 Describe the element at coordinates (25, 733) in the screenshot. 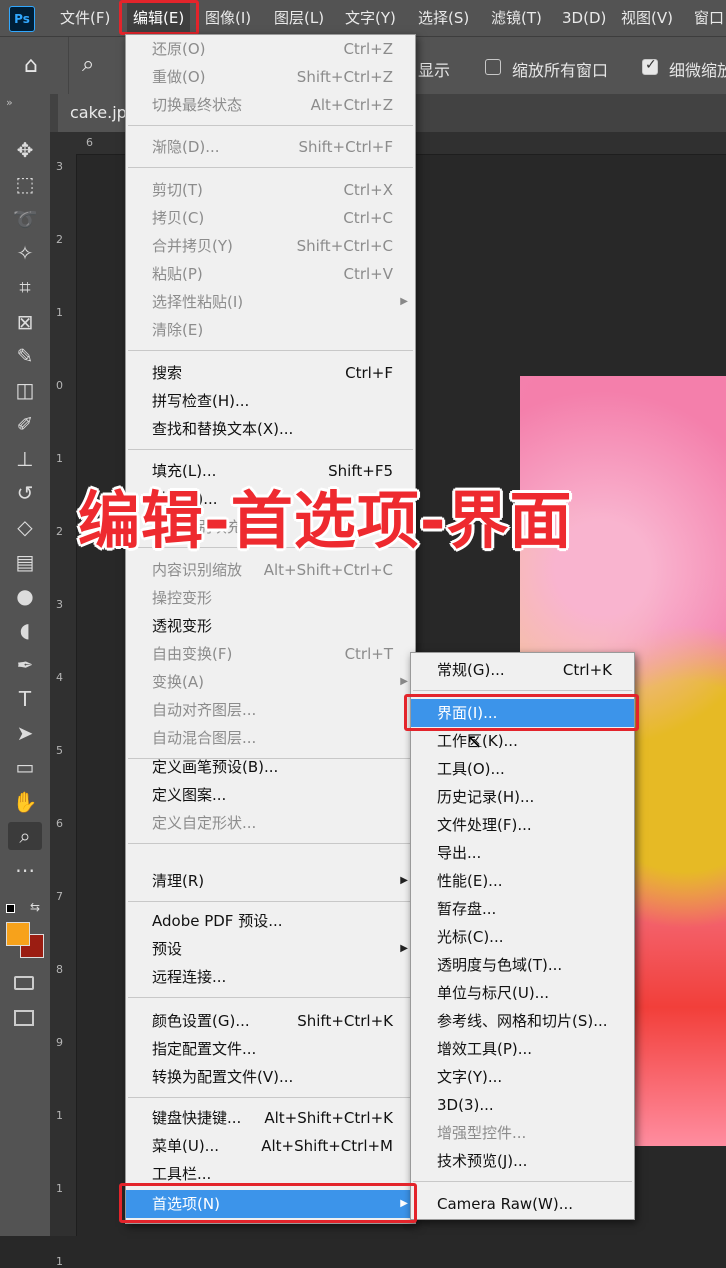

I see `path-select-icon: ➤` at that location.